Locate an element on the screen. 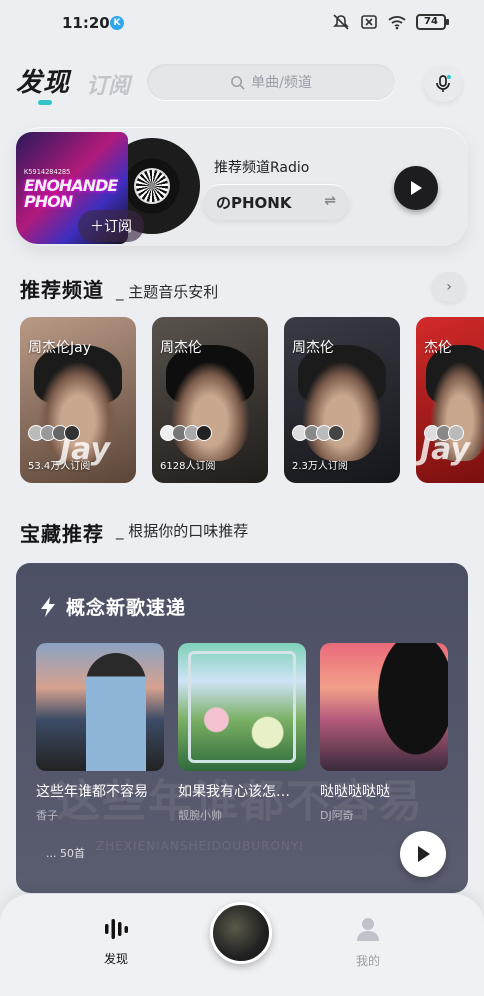 This screenshot has height=996, width=484. lightning-icon is located at coordinates (48, 606).